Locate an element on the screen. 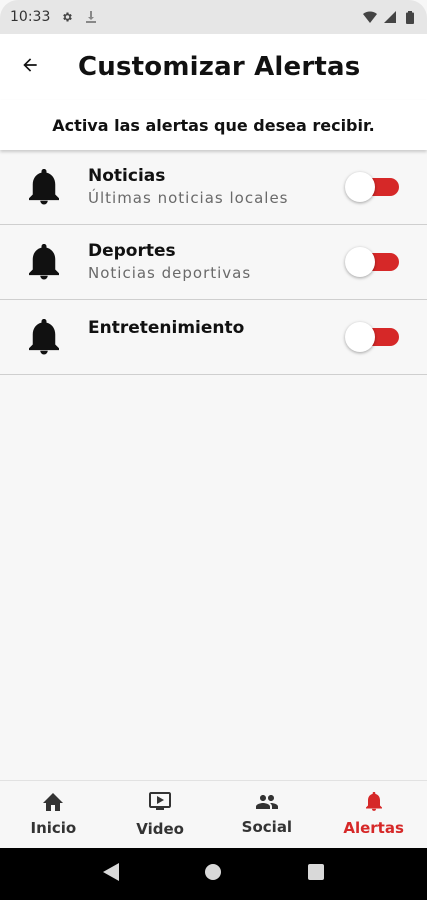 The width and height of the screenshot is (427, 900). download-icon is located at coordinates (91, 17).